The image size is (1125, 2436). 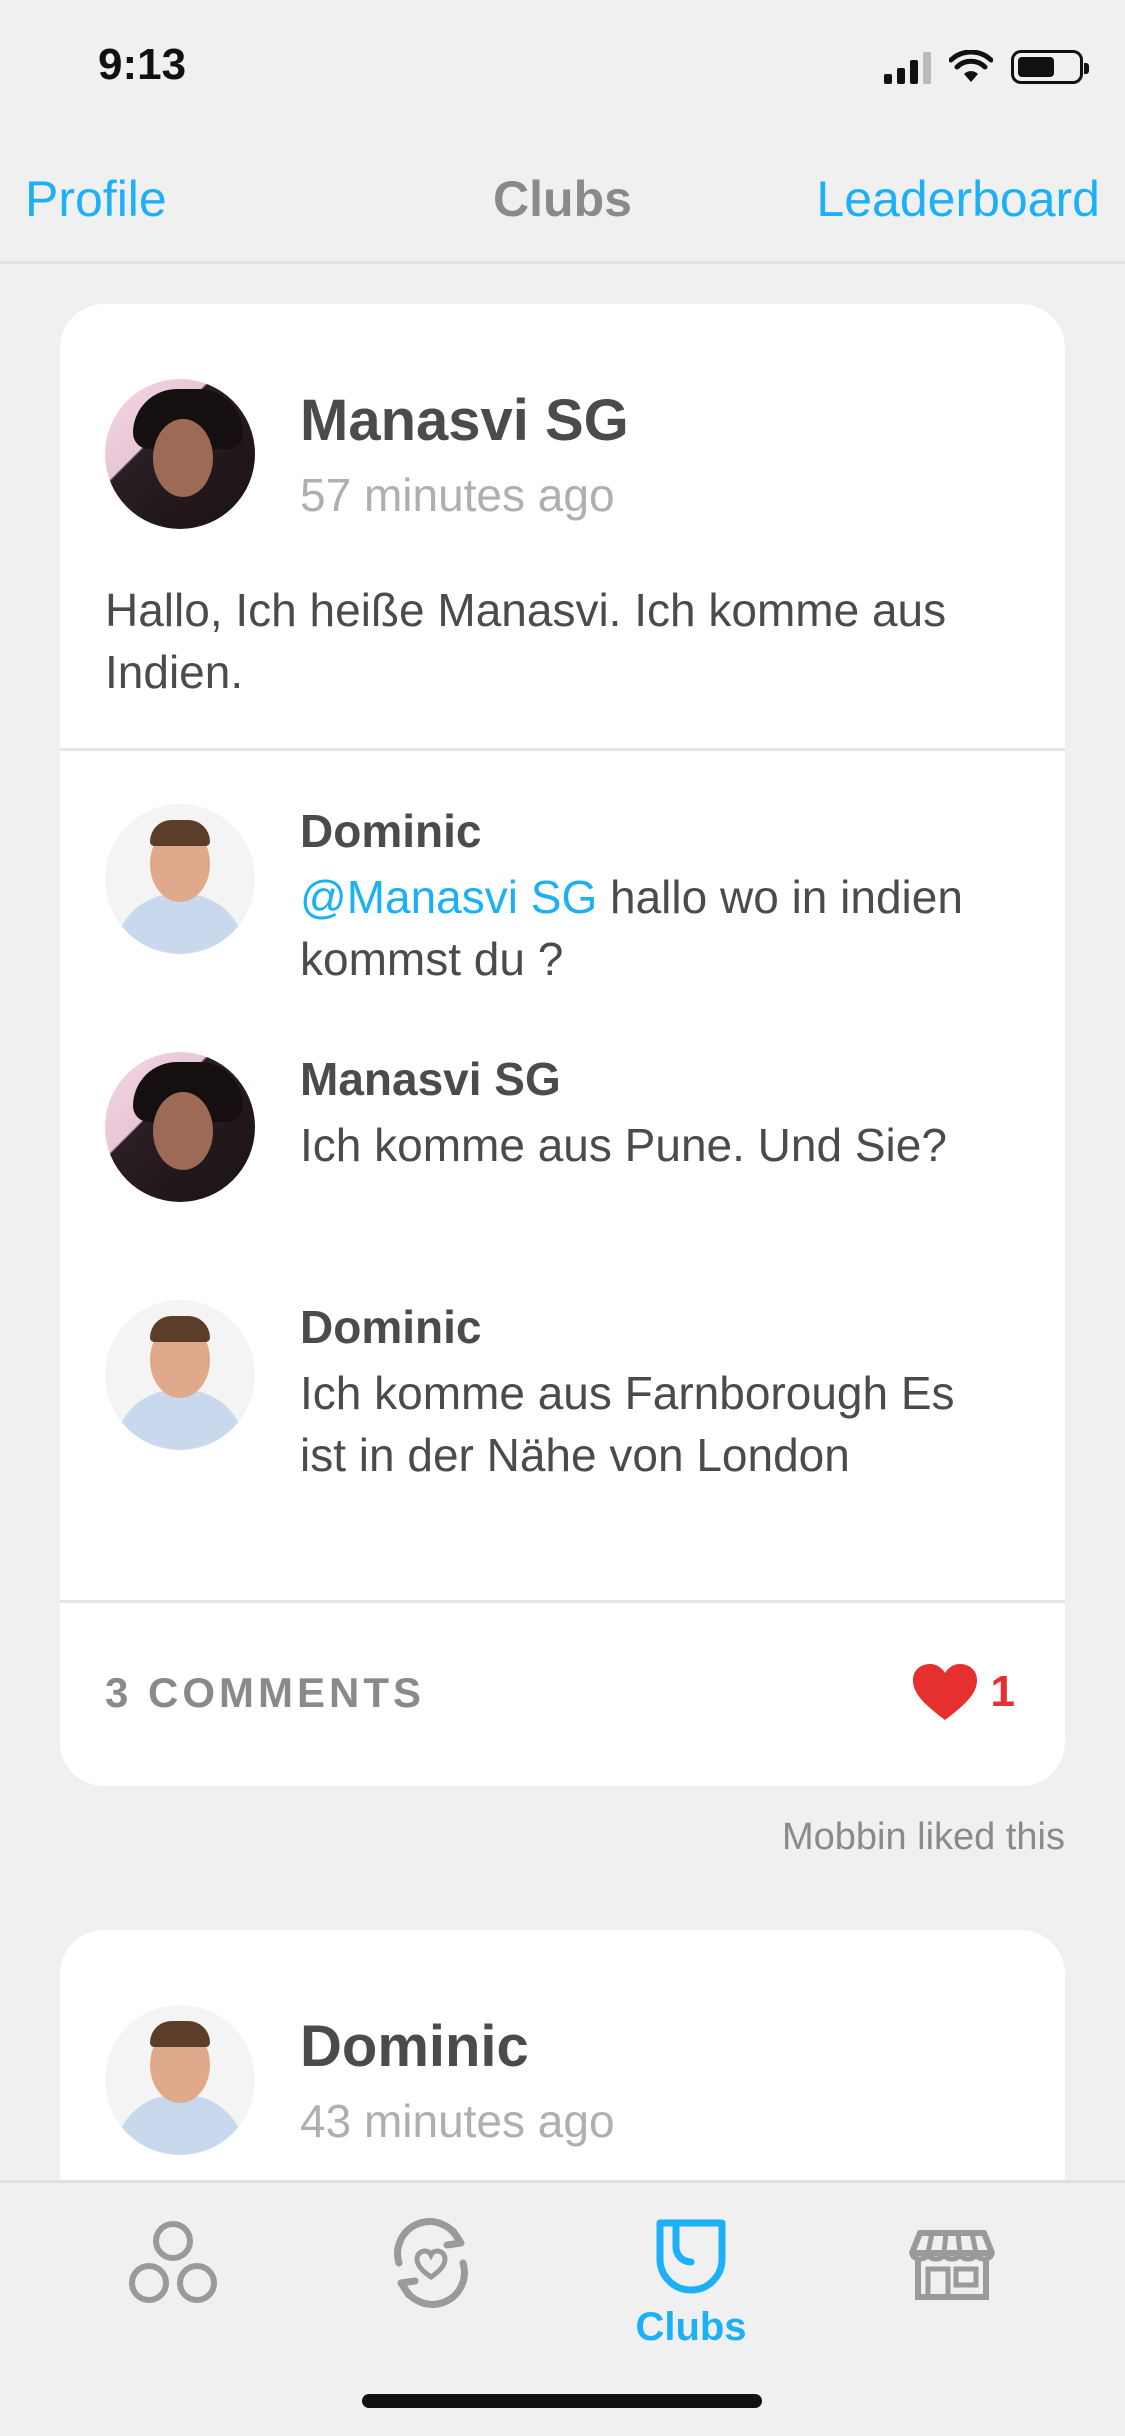 What do you see at coordinates (650, 1079) in the screenshot?
I see `comment-author: Manasvi SG` at bounding box center [650, 1079].